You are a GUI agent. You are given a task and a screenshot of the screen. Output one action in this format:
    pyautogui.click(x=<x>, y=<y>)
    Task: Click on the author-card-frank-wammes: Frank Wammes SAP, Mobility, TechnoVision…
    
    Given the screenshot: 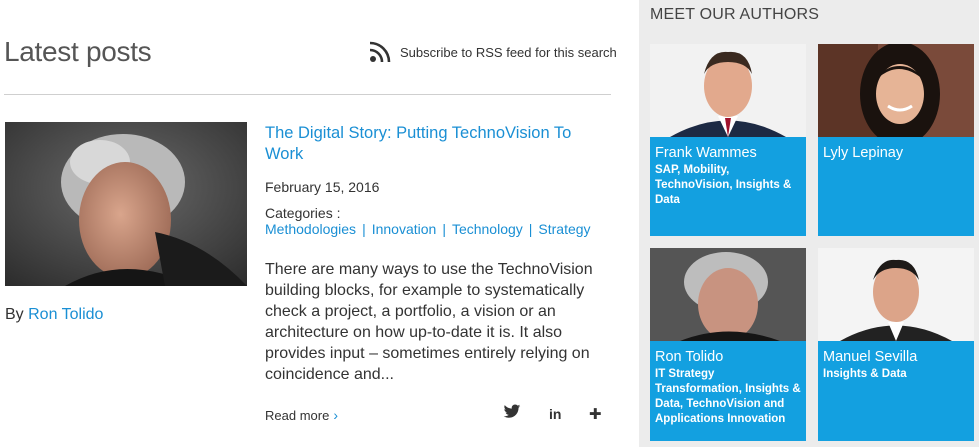 What is the action you would take?
    pyautogui.click(x=728, y=140)
    